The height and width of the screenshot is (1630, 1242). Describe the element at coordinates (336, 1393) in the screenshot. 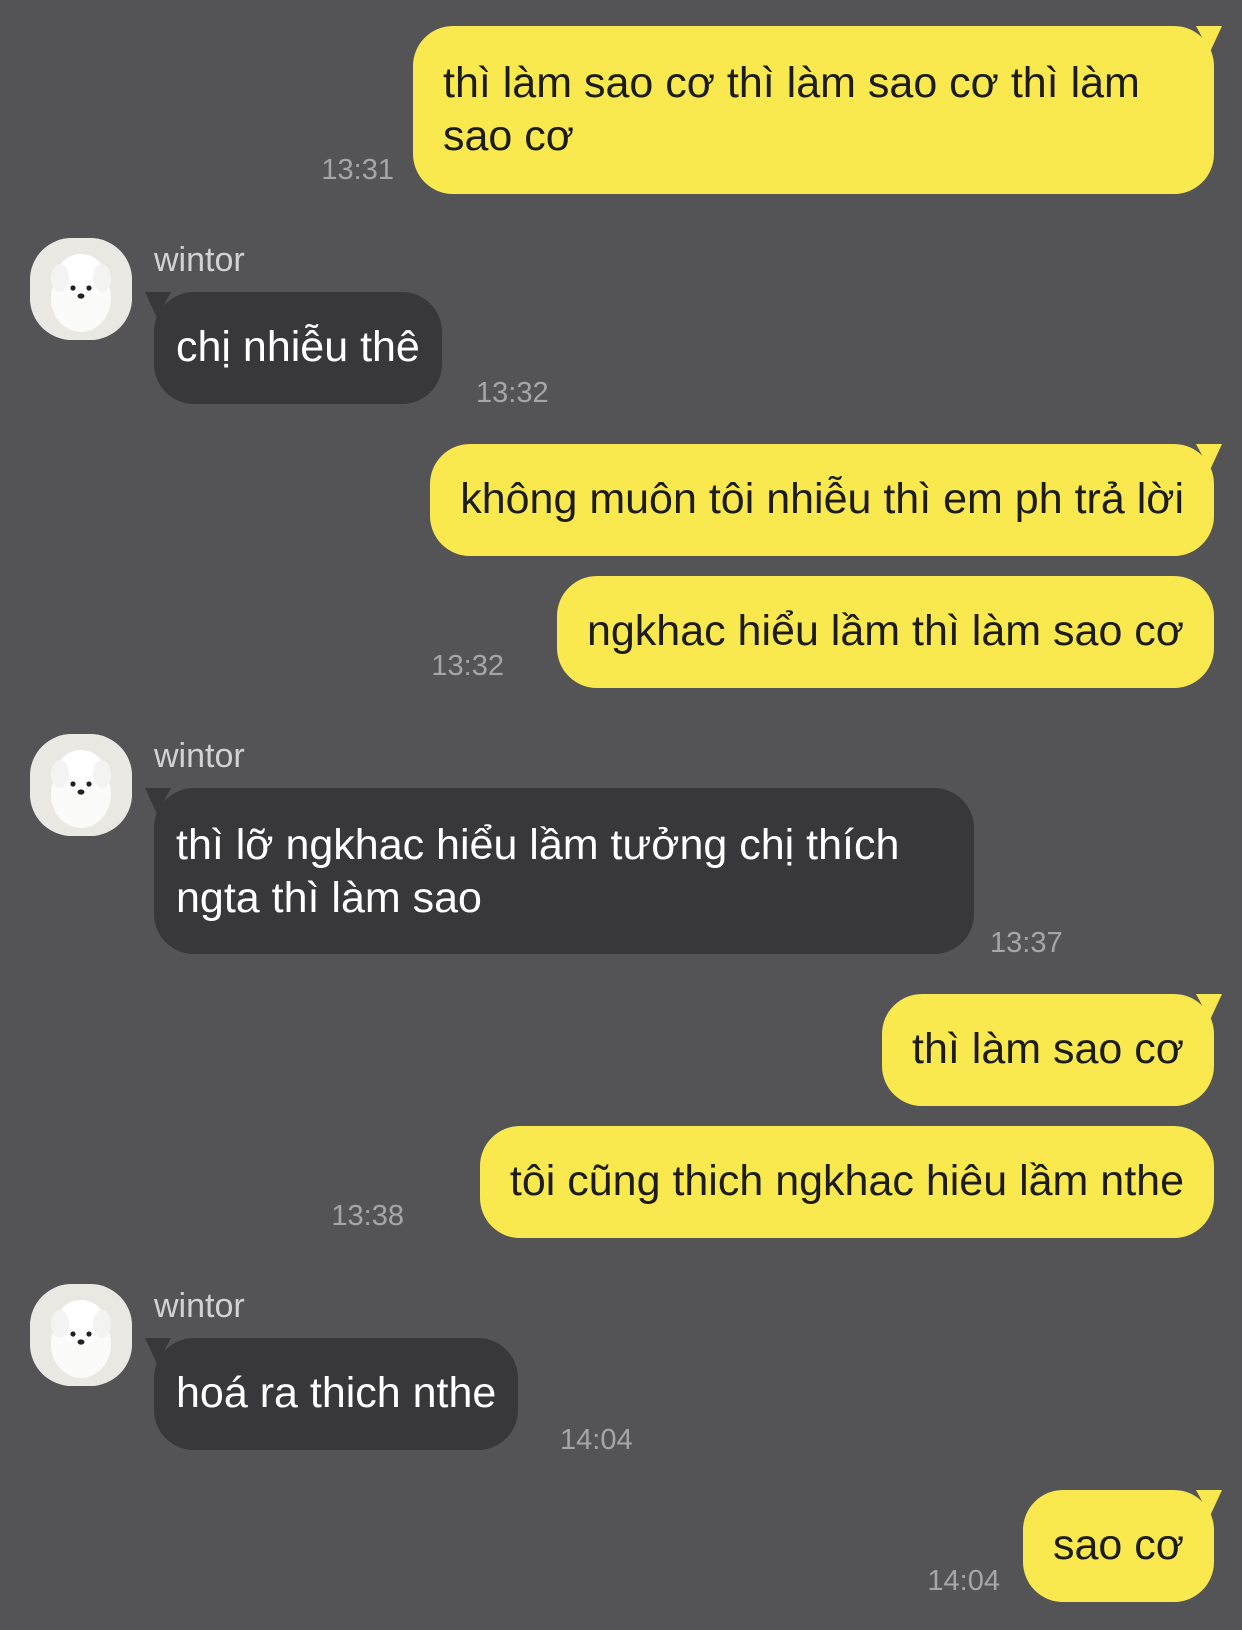

I see `message-text: hoá ra thich nthe` at that location.